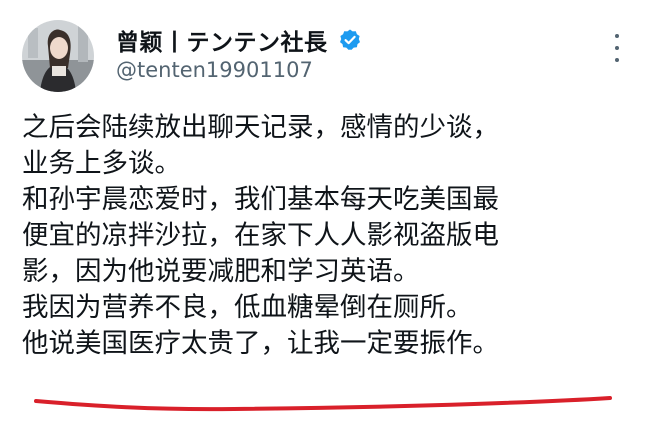 Image resolution: width=650 pixels, height=429 pixels. What do you see at coordinates (260, 235) in the screenshot?
I see `post-text-line: 便宜的凉拌沙拉，在家下人人影视盗版电` at bounding box center [260, 235].